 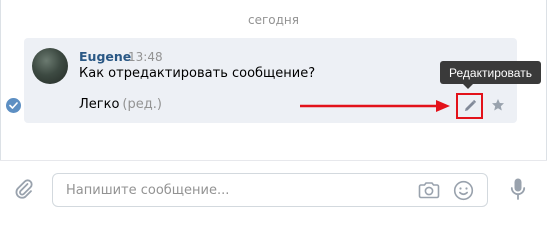 What do you see at coordinates (50, 66) in the screenshot?
I see `avatar` at bounding box center [50, 66].